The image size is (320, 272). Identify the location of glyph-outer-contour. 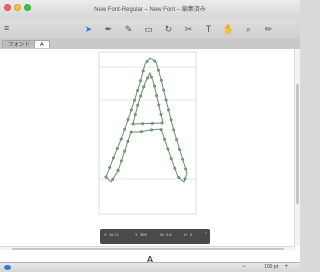
(146, 120).